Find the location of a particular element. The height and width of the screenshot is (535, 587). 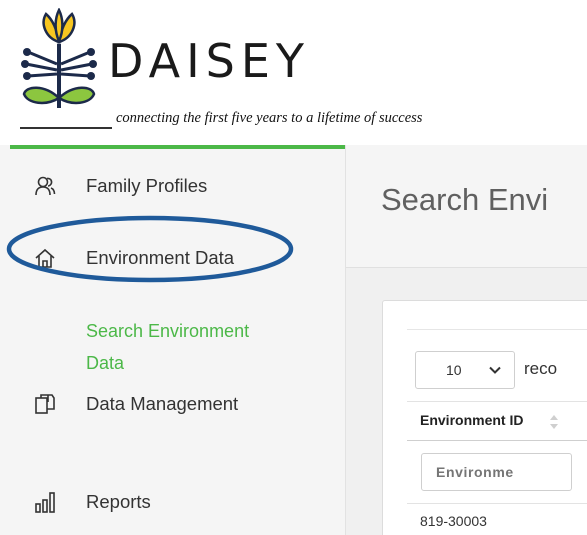

sidebar-item-family-profiles: Family Profiles is located at coordinates (172, 186).